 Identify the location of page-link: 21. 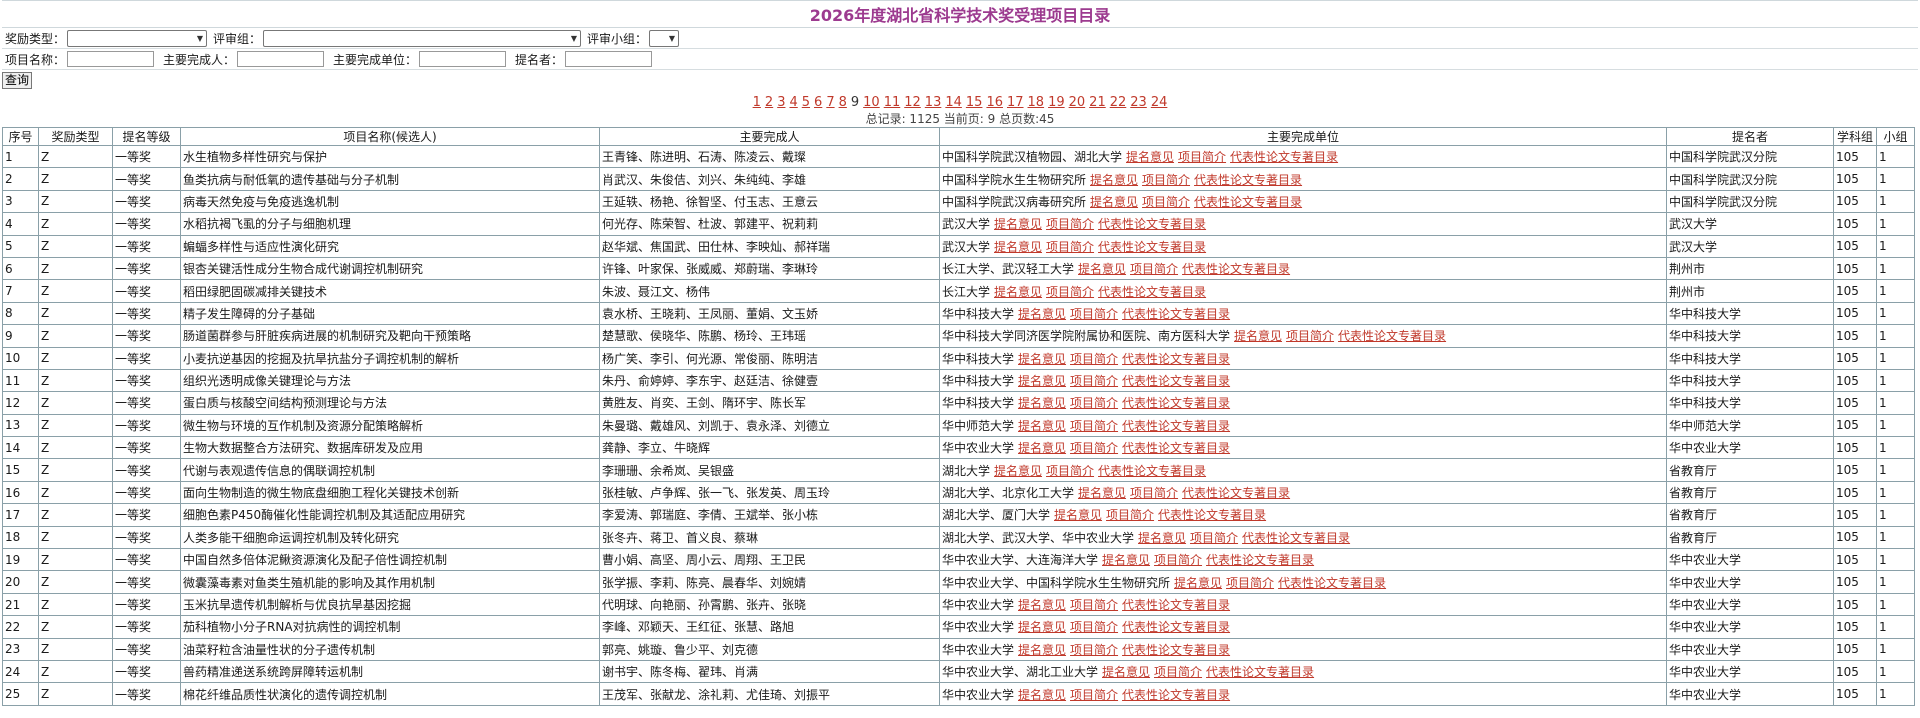
(1097, 102).